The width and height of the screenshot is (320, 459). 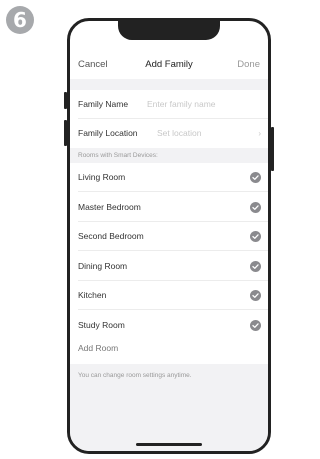 I want to click on room-row: Dining Room, so click(x=169, y=266).